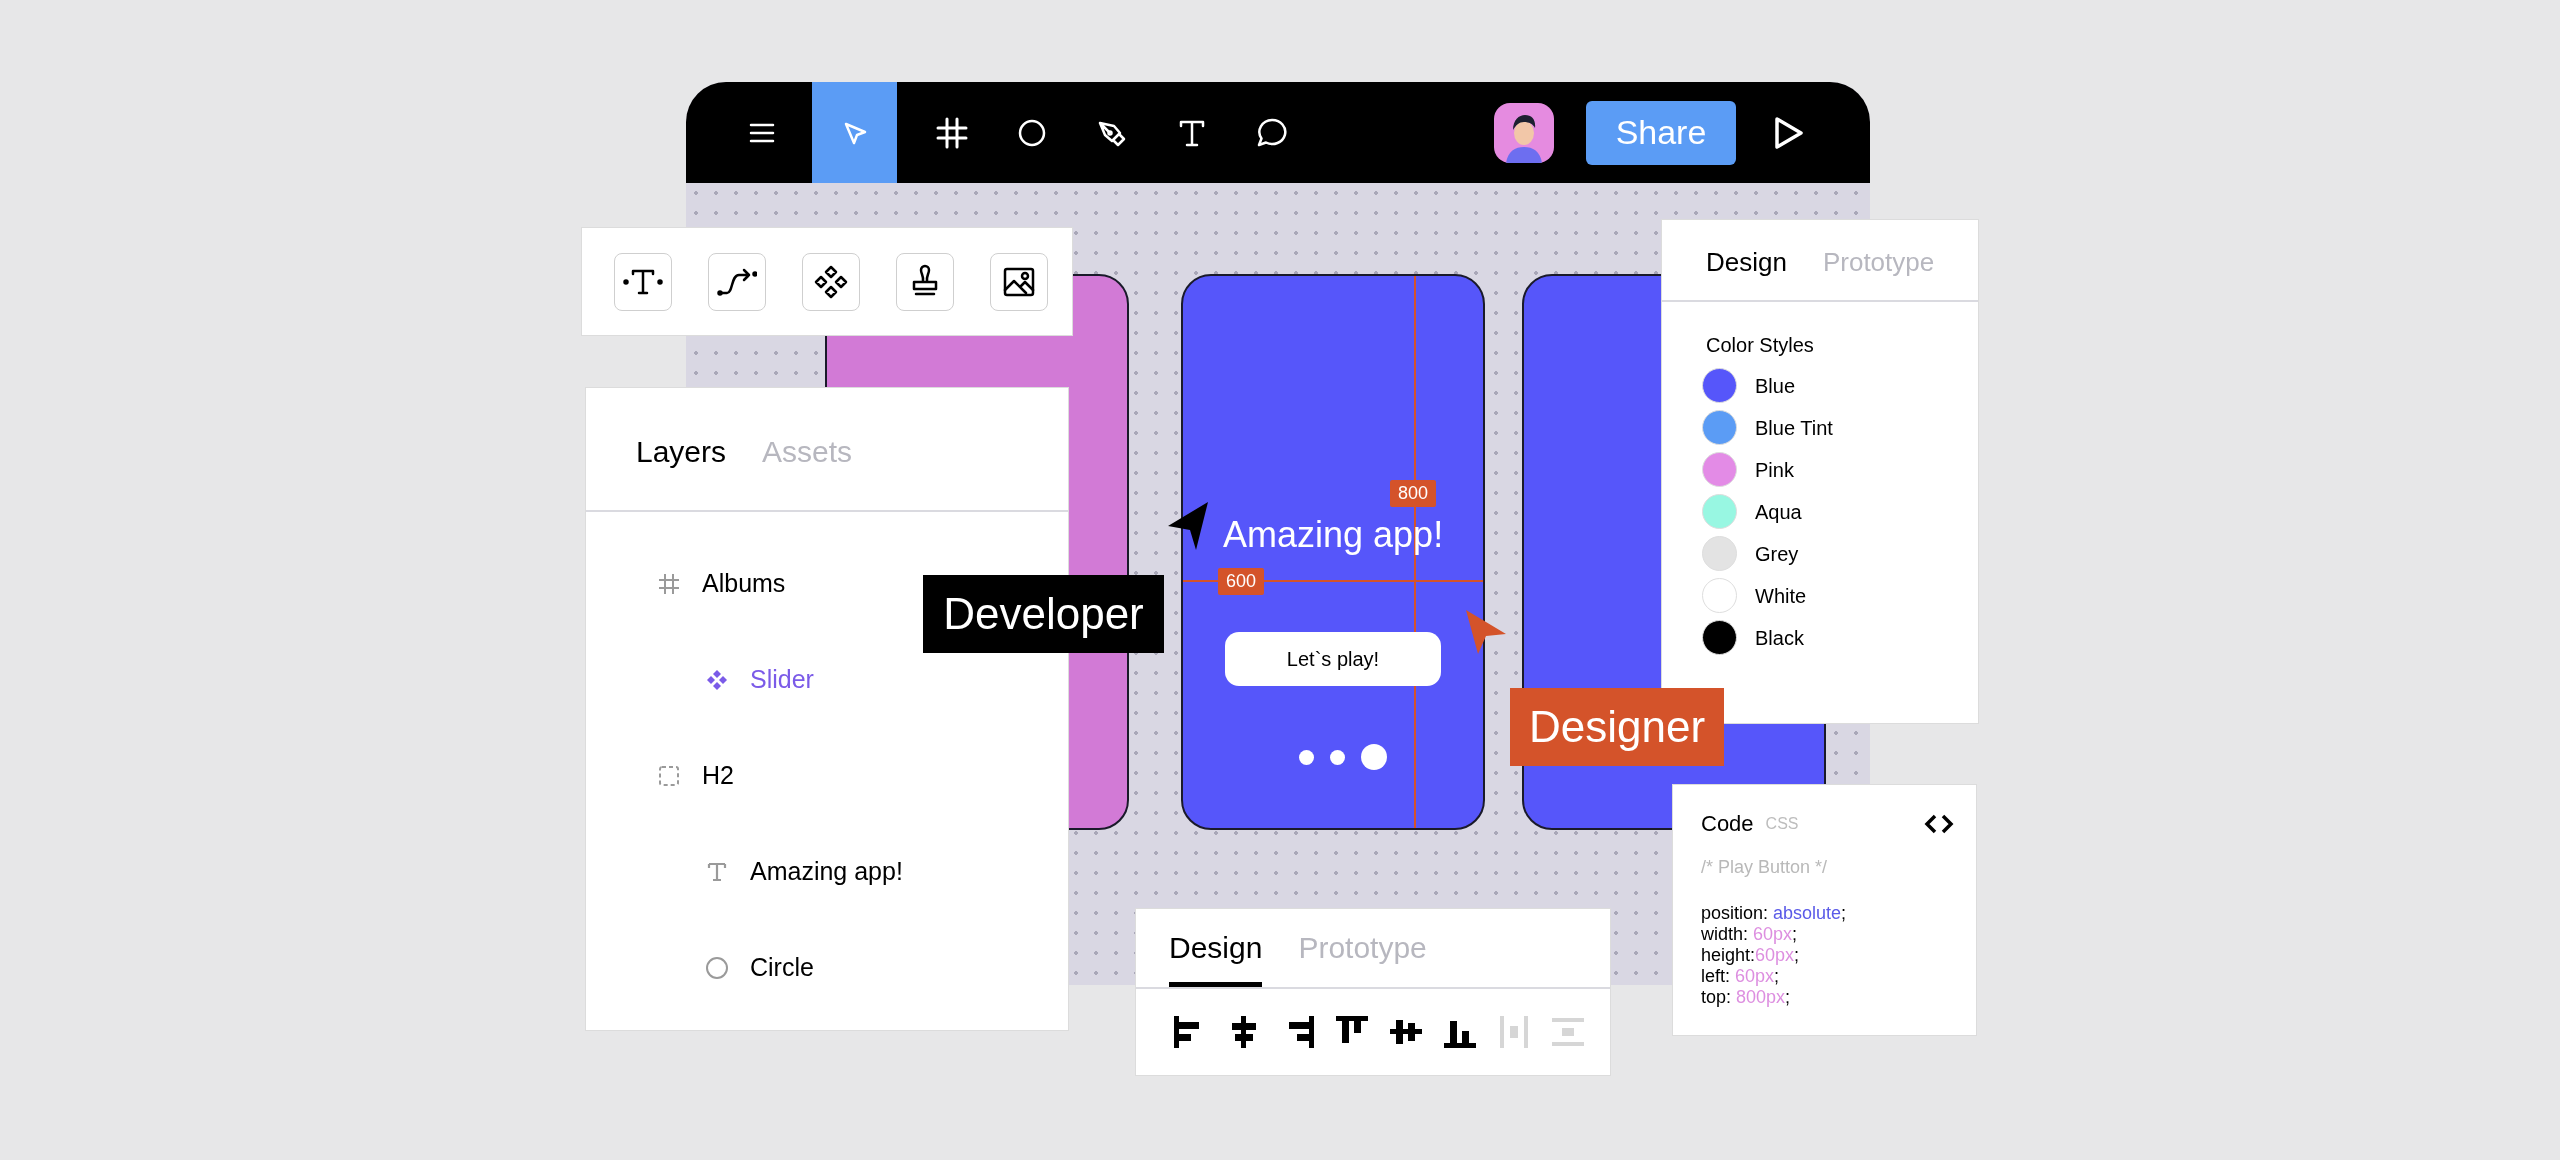 The image size is (2560, 1160). What do you see at coordinates (718, 776) in the screenshot?
I see `layer-name: H2` at bounding box center [718, 776].